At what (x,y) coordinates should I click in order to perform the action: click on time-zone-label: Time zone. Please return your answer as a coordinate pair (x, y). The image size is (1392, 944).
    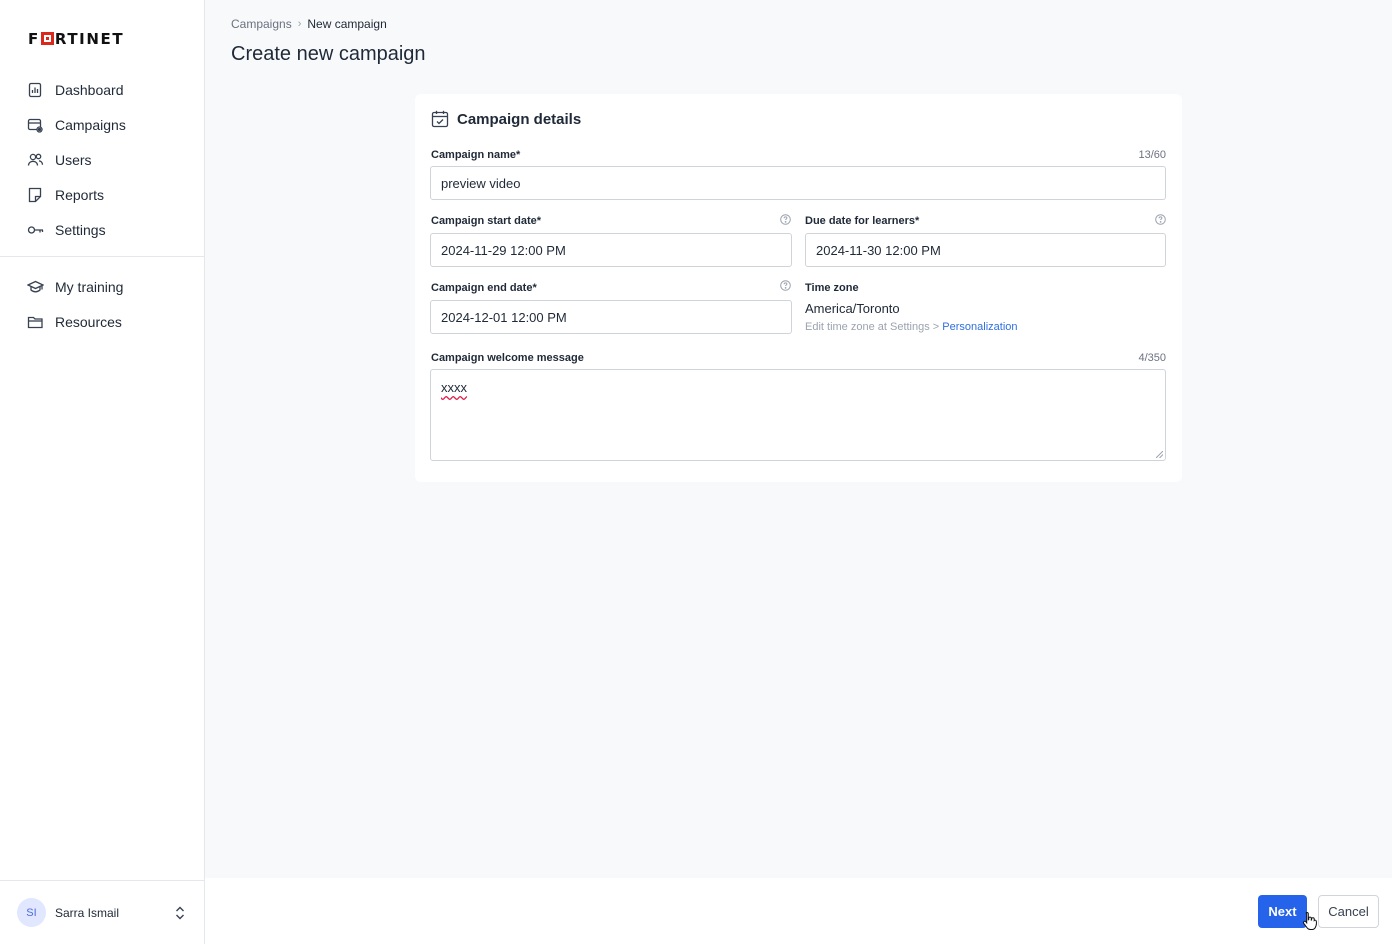
    Looking at the image, I should click on (832, 288).